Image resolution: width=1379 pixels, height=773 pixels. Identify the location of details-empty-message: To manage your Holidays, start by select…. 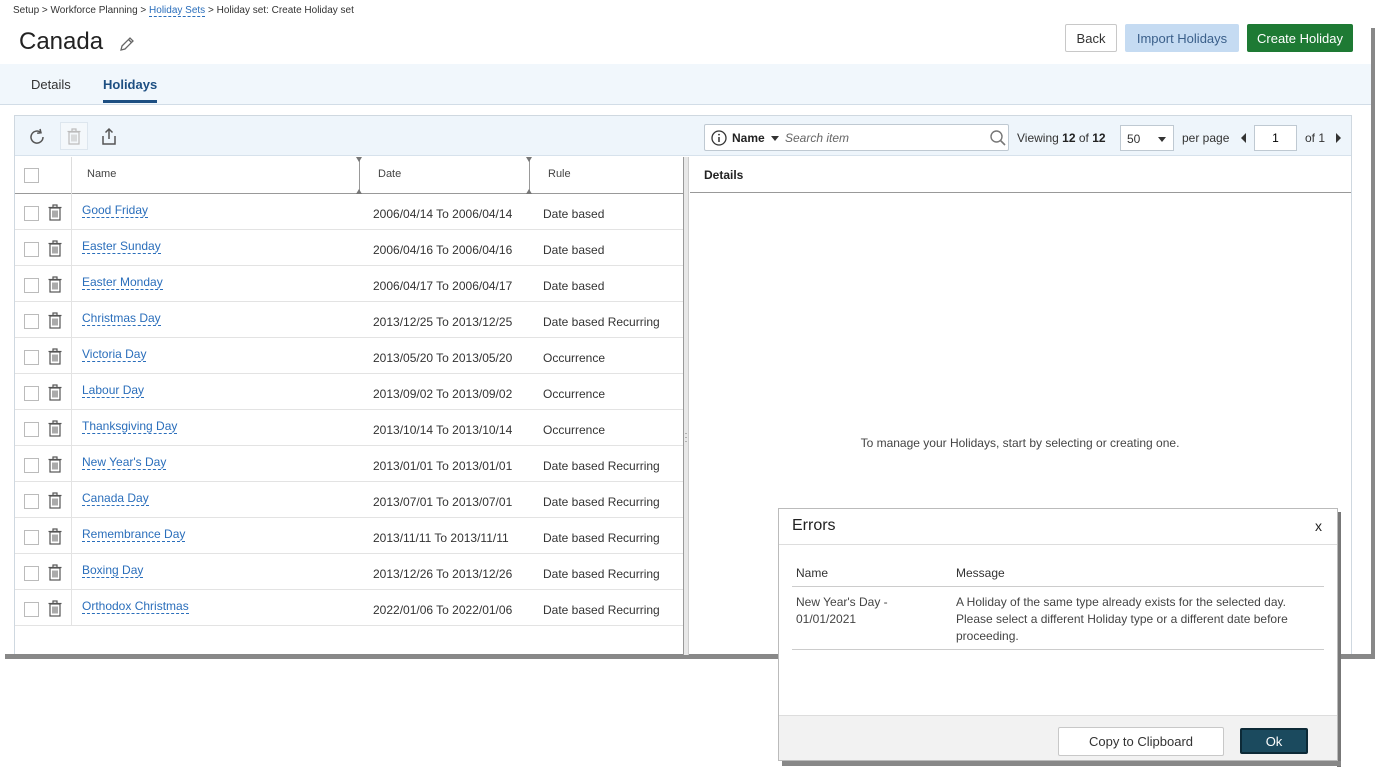
(1020, 443).